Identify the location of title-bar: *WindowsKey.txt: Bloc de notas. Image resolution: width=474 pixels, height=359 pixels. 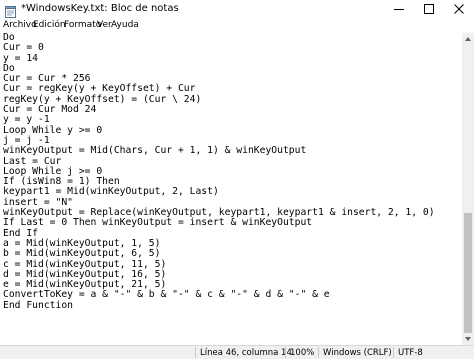
(237, 9).